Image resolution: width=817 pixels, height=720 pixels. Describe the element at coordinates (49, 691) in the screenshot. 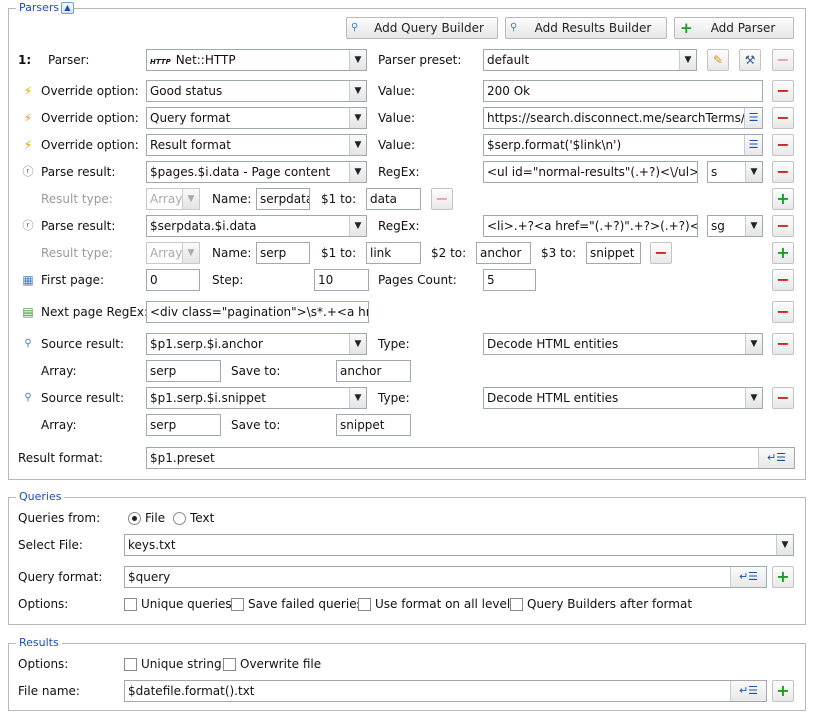

I see `file-name-label: File name:` at that location.